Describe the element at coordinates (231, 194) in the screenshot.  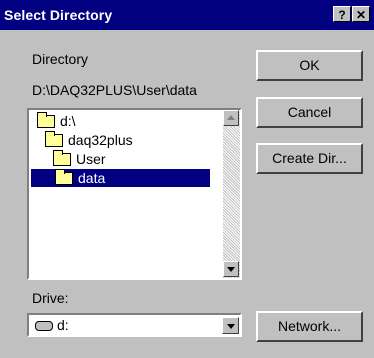
I see `vertical-scrollbar` at that location.